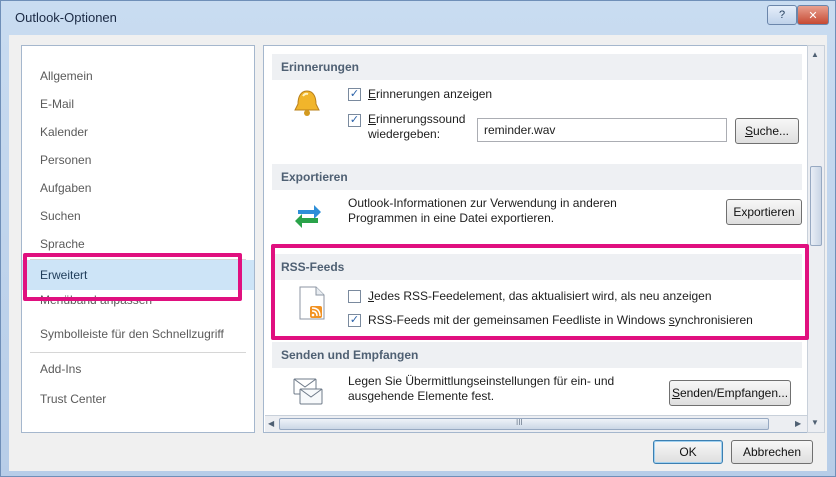 The height and width of the screenshot is (477, 836). What do you see at coordinates (451, 218) in the screenshot?
I see `export-description-line2: Programmen in eine Datei exportieren.` at bounding box center [451, 218].